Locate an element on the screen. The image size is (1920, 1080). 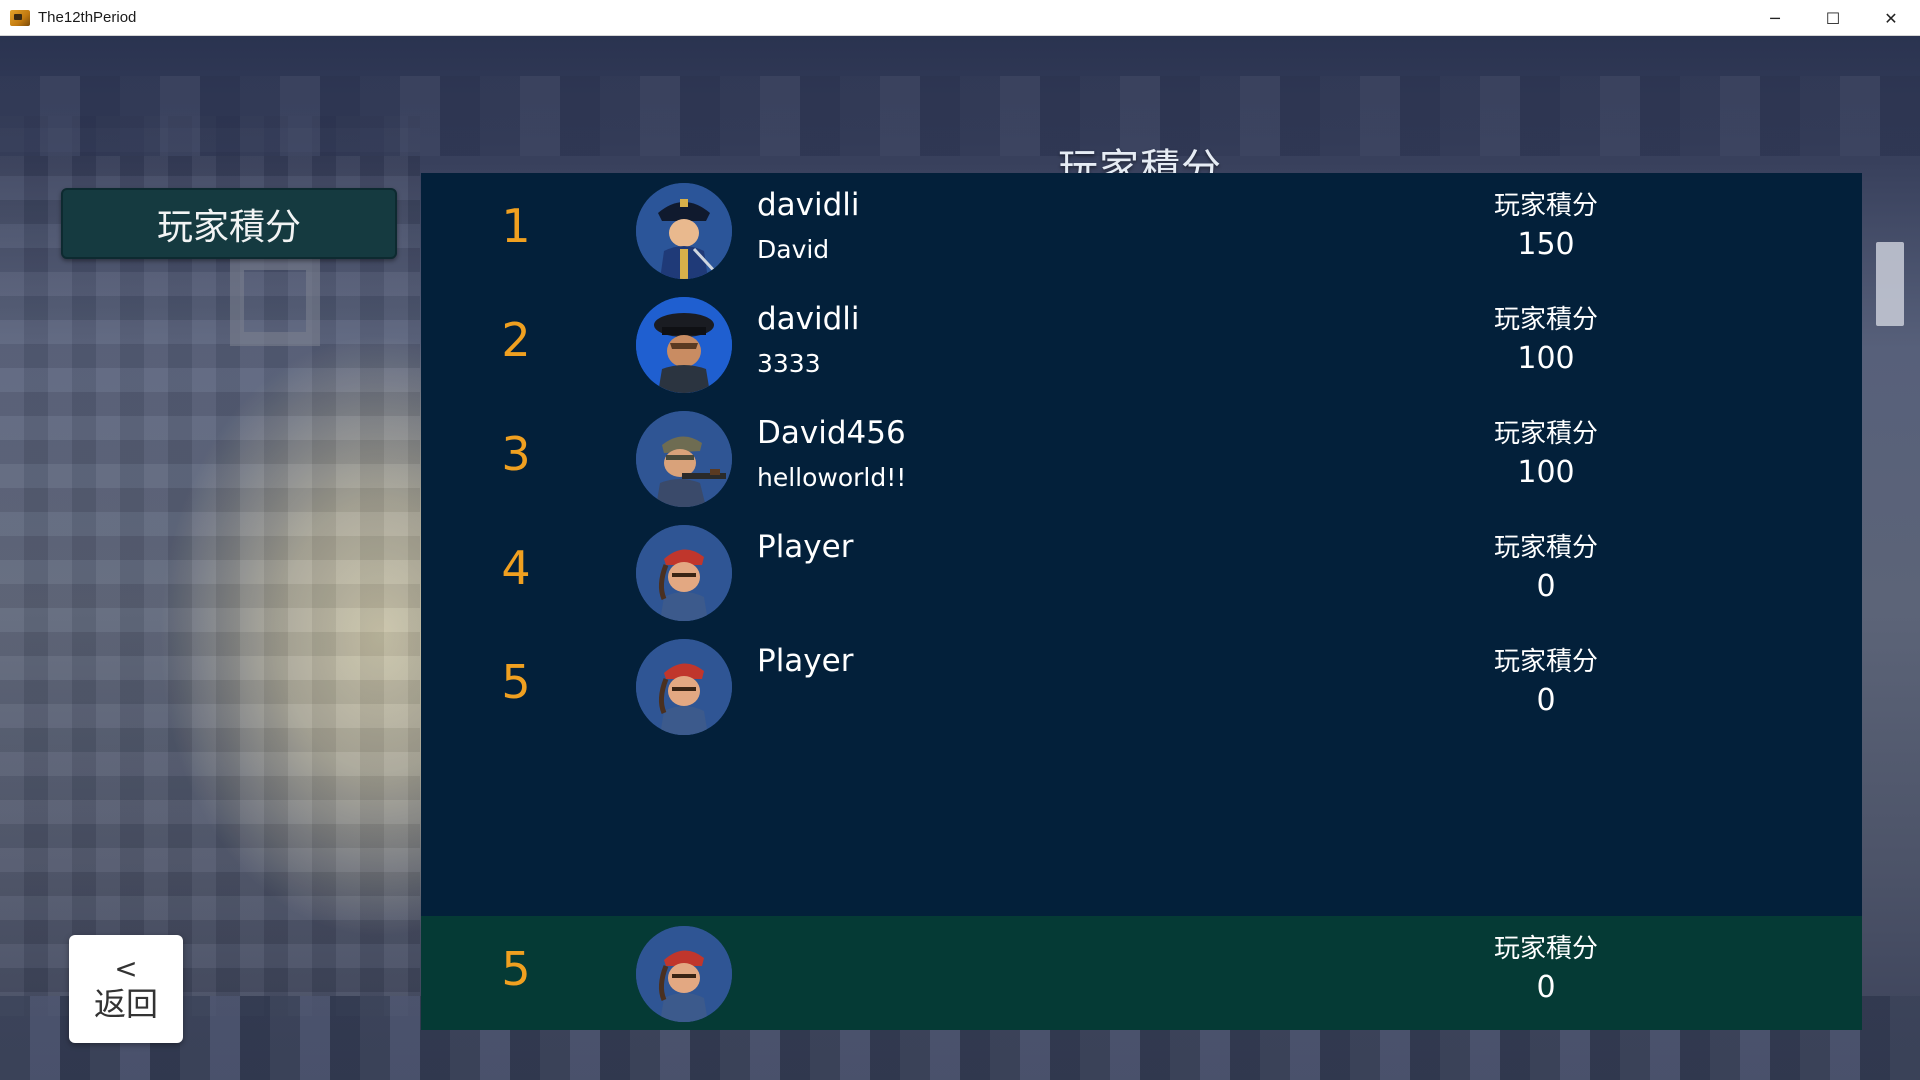
player-message: helloworld!! is located at coordinates (832, 477).